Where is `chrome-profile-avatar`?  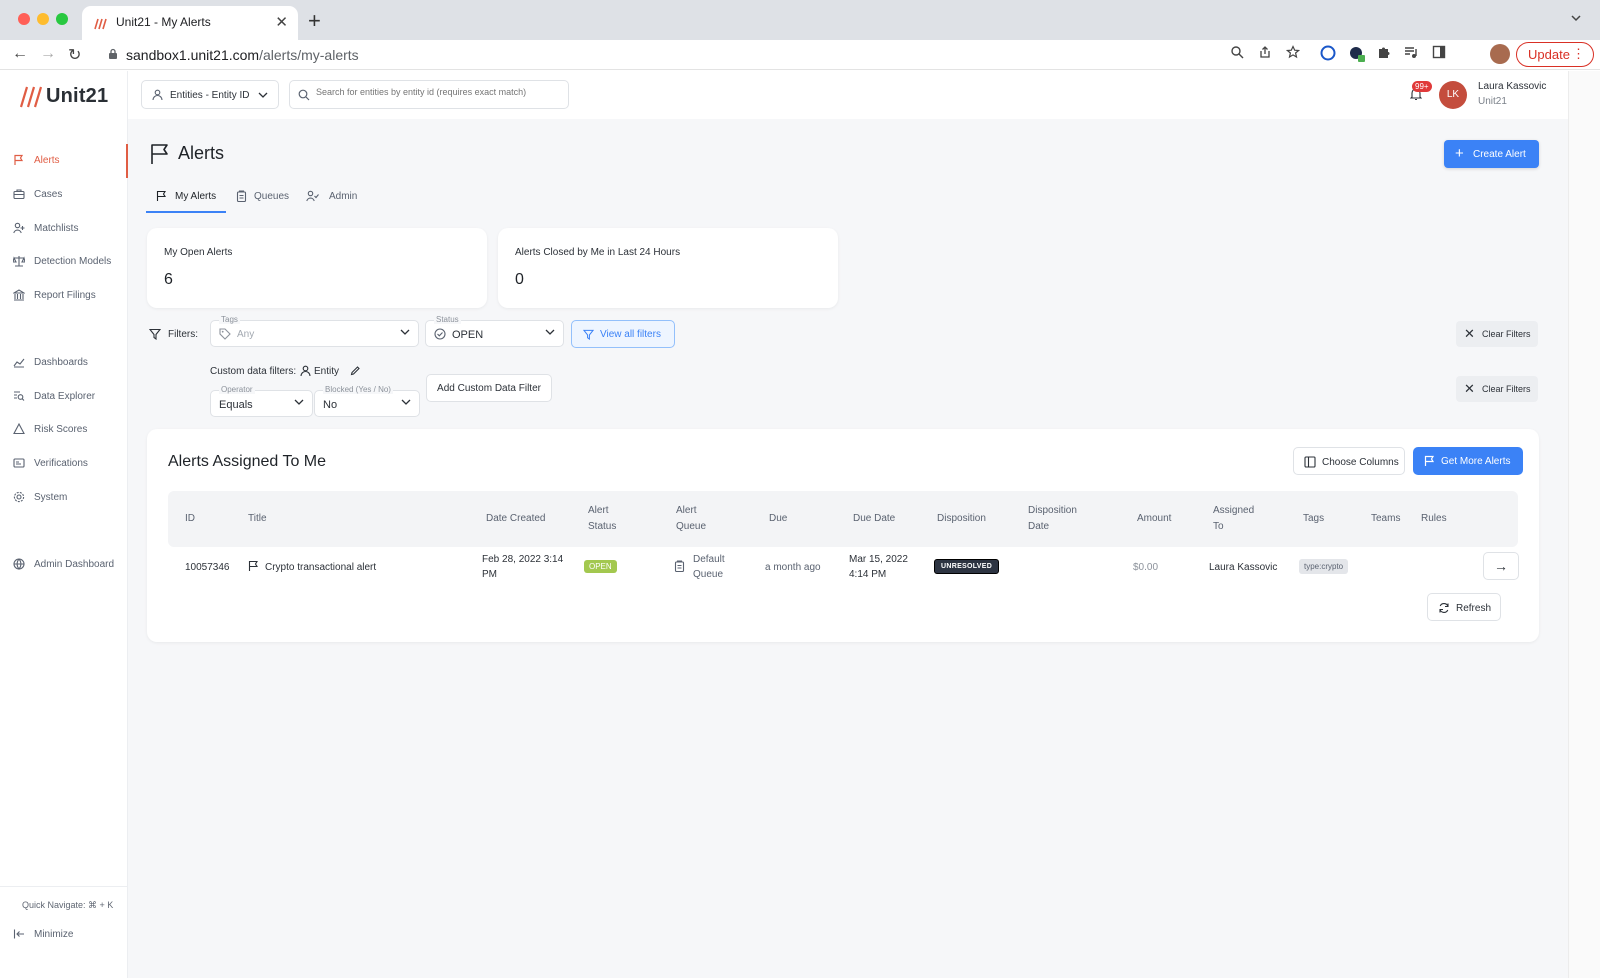 chrome-profile-avatar is located at coordinates (1500, 54).